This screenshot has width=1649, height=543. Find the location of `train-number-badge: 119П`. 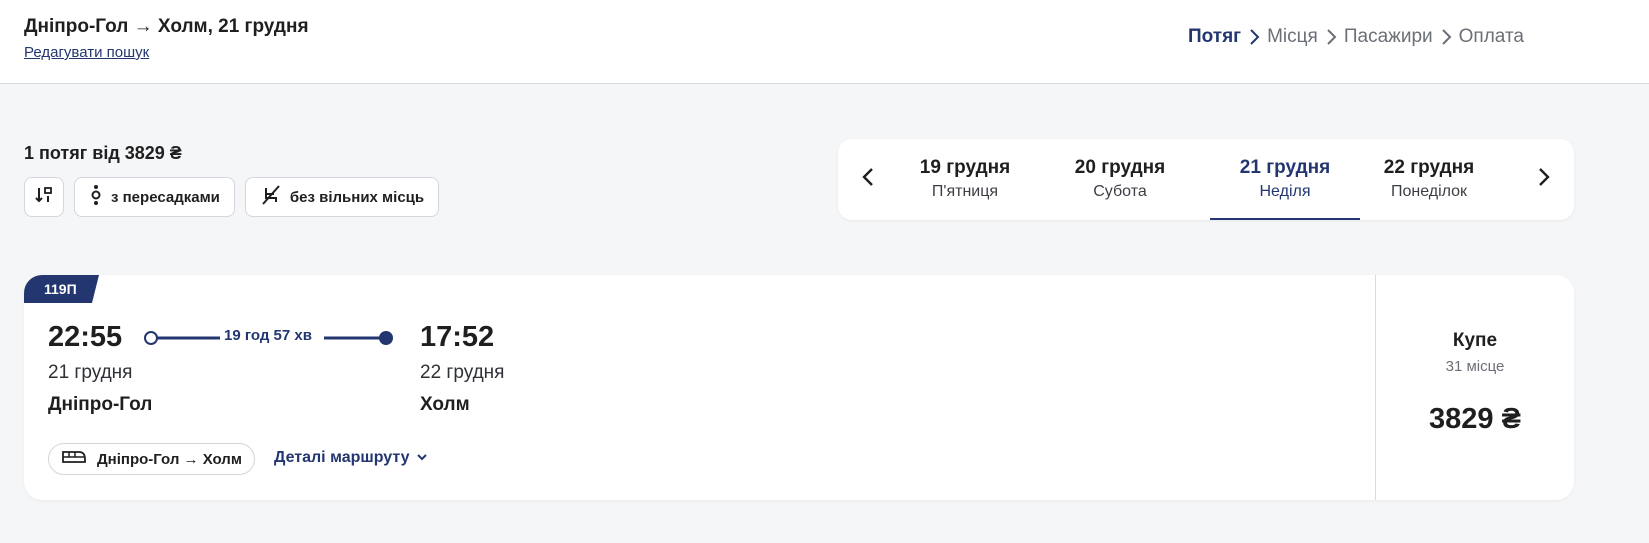

train-number-badge: 119П is located at coordinates (61, 292).